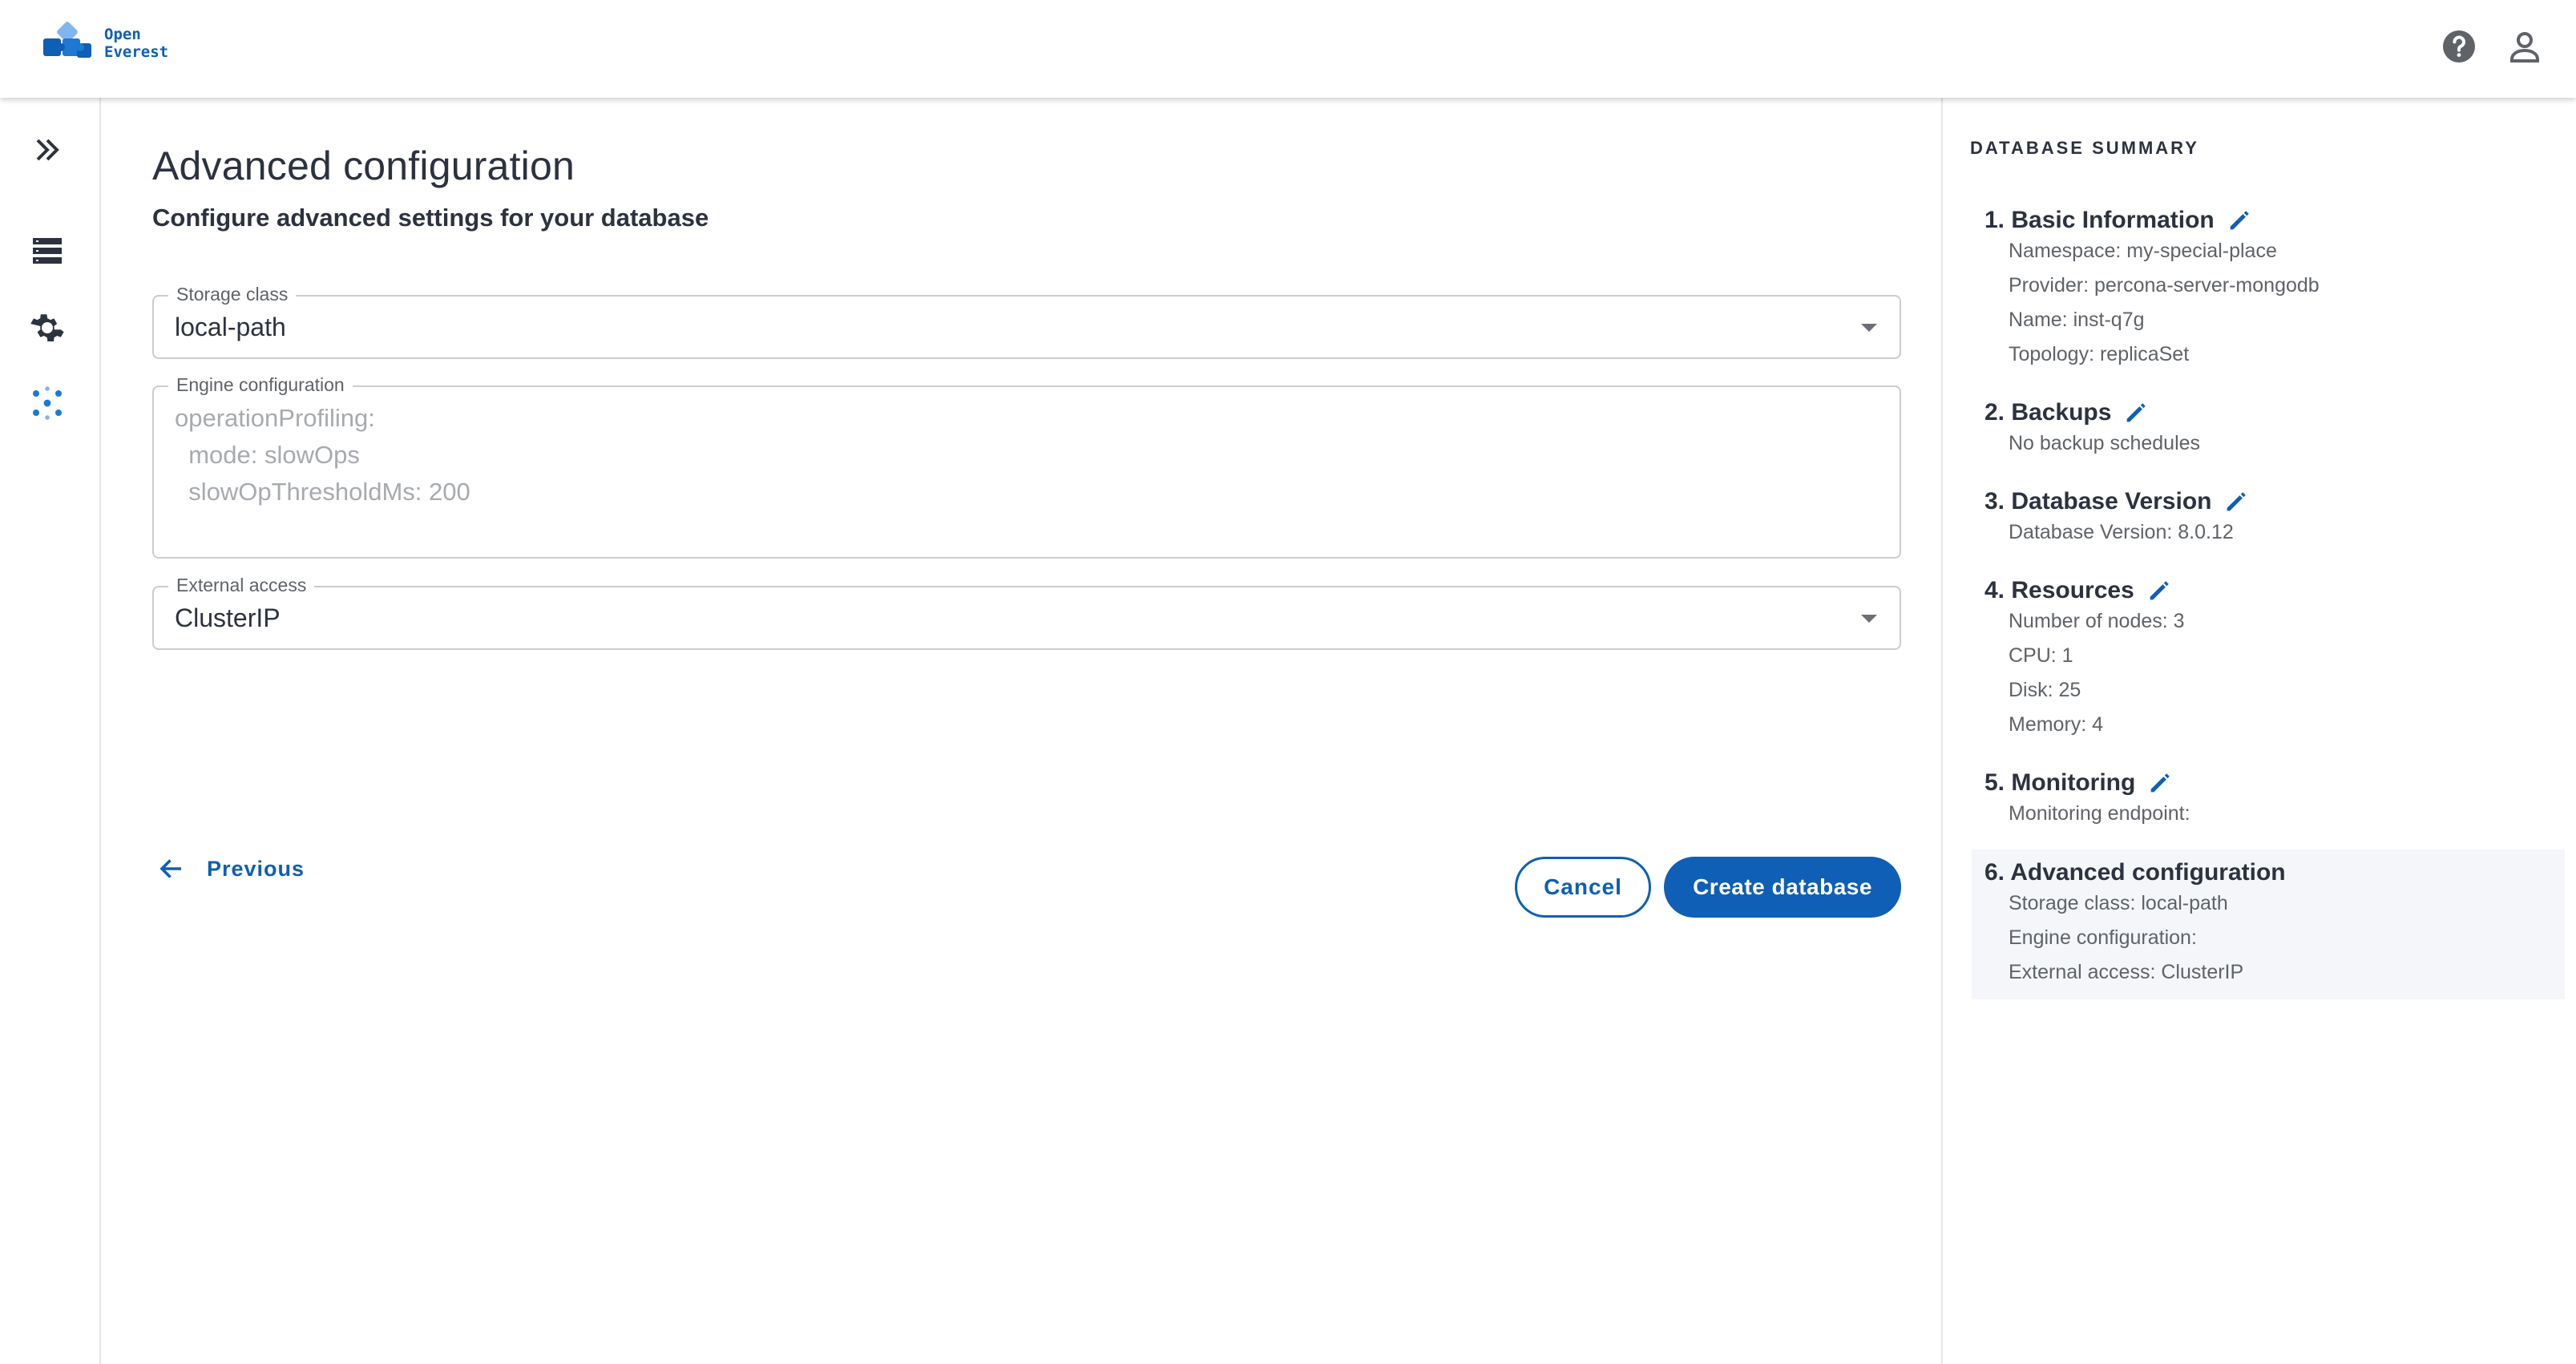  I want to click on engine-config-placeholder-line: slowOpThresholdMs: 200, so click(323, 492).